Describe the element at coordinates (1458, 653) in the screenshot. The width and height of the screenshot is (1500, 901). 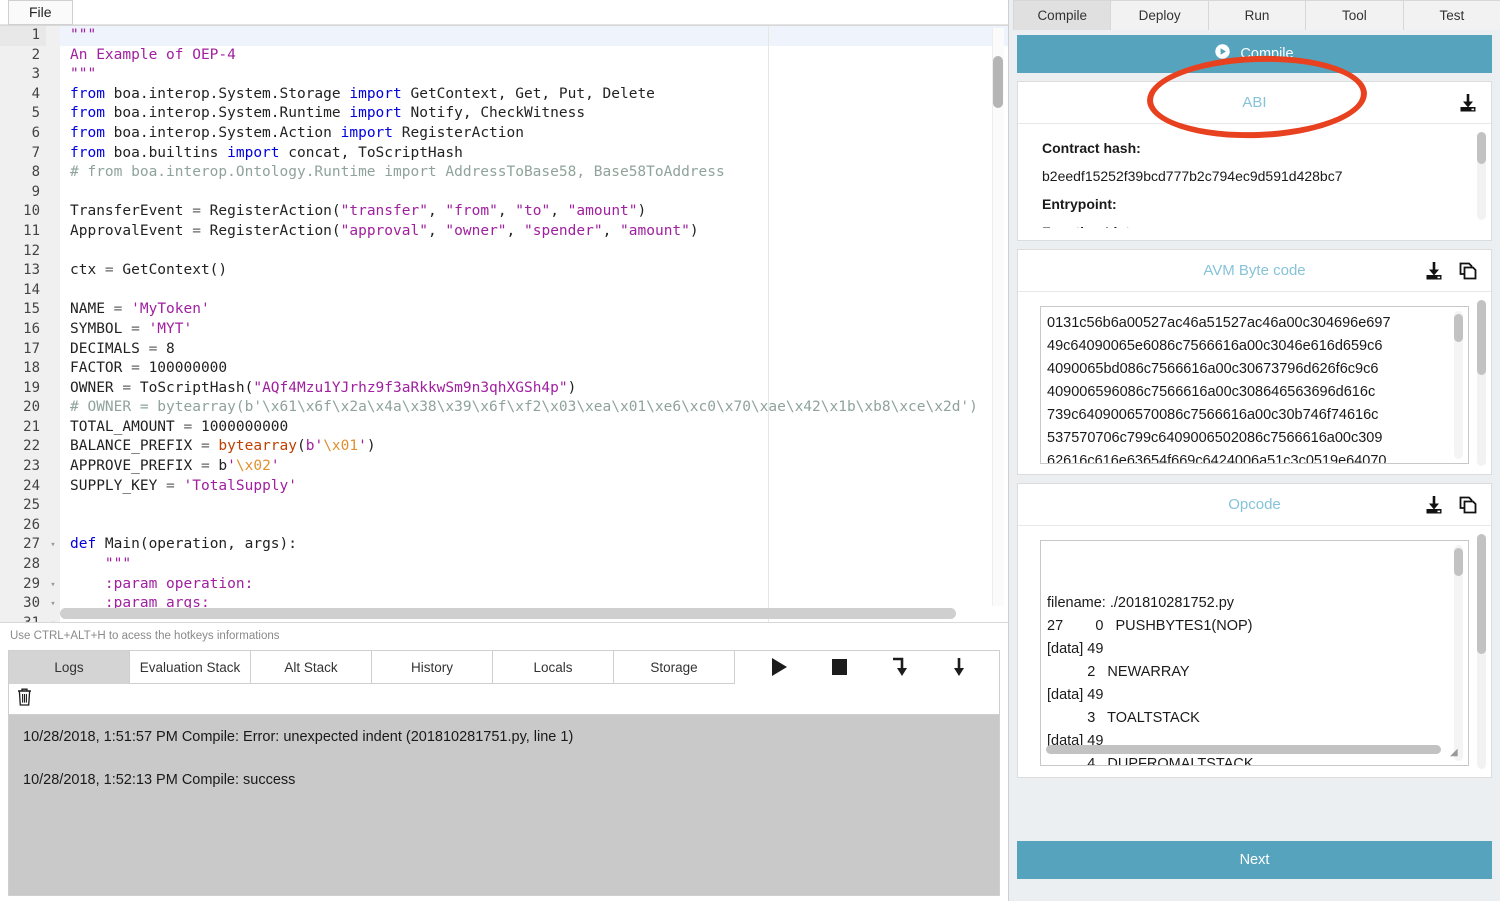
I see `opcode-inner-scrollbar-track` at that location.